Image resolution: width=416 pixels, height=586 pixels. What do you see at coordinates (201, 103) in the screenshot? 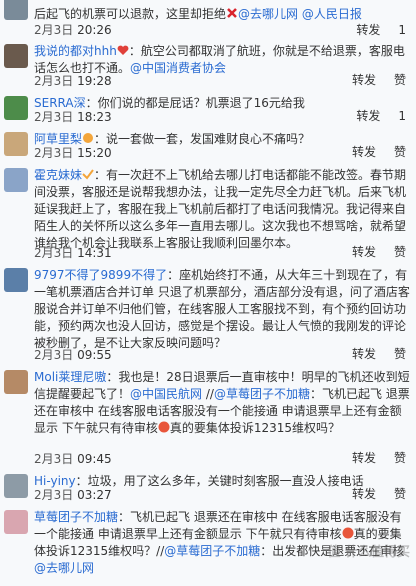
I see `comment-text: 你们说的都是屁话？机票退了16元给我` at bounding box center [201, 103].